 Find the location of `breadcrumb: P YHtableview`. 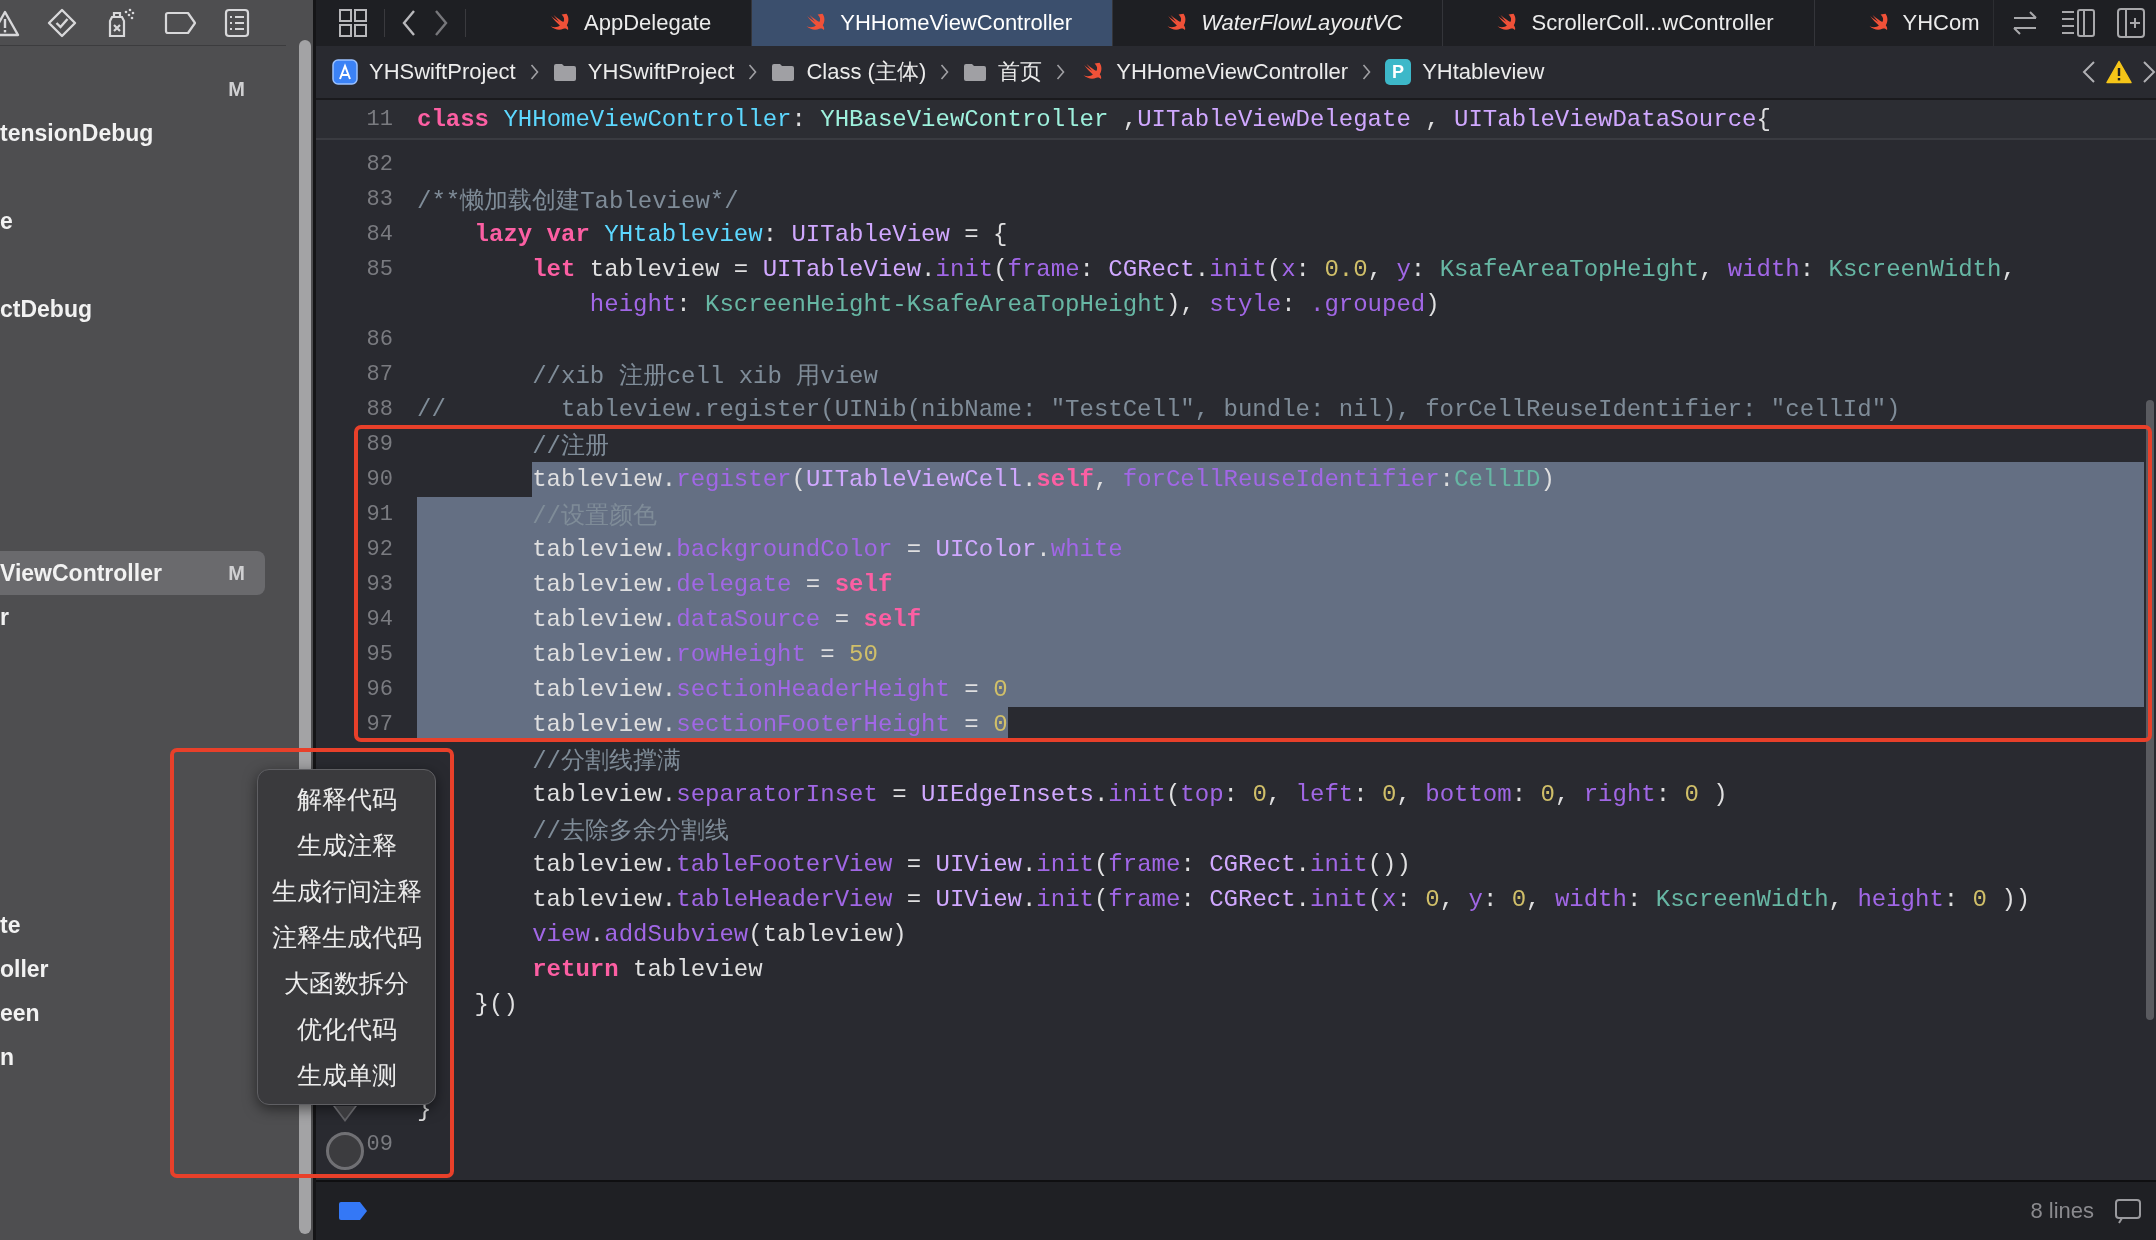

breadcrumb: P YHtableview is located at coordinates (1465, 72).